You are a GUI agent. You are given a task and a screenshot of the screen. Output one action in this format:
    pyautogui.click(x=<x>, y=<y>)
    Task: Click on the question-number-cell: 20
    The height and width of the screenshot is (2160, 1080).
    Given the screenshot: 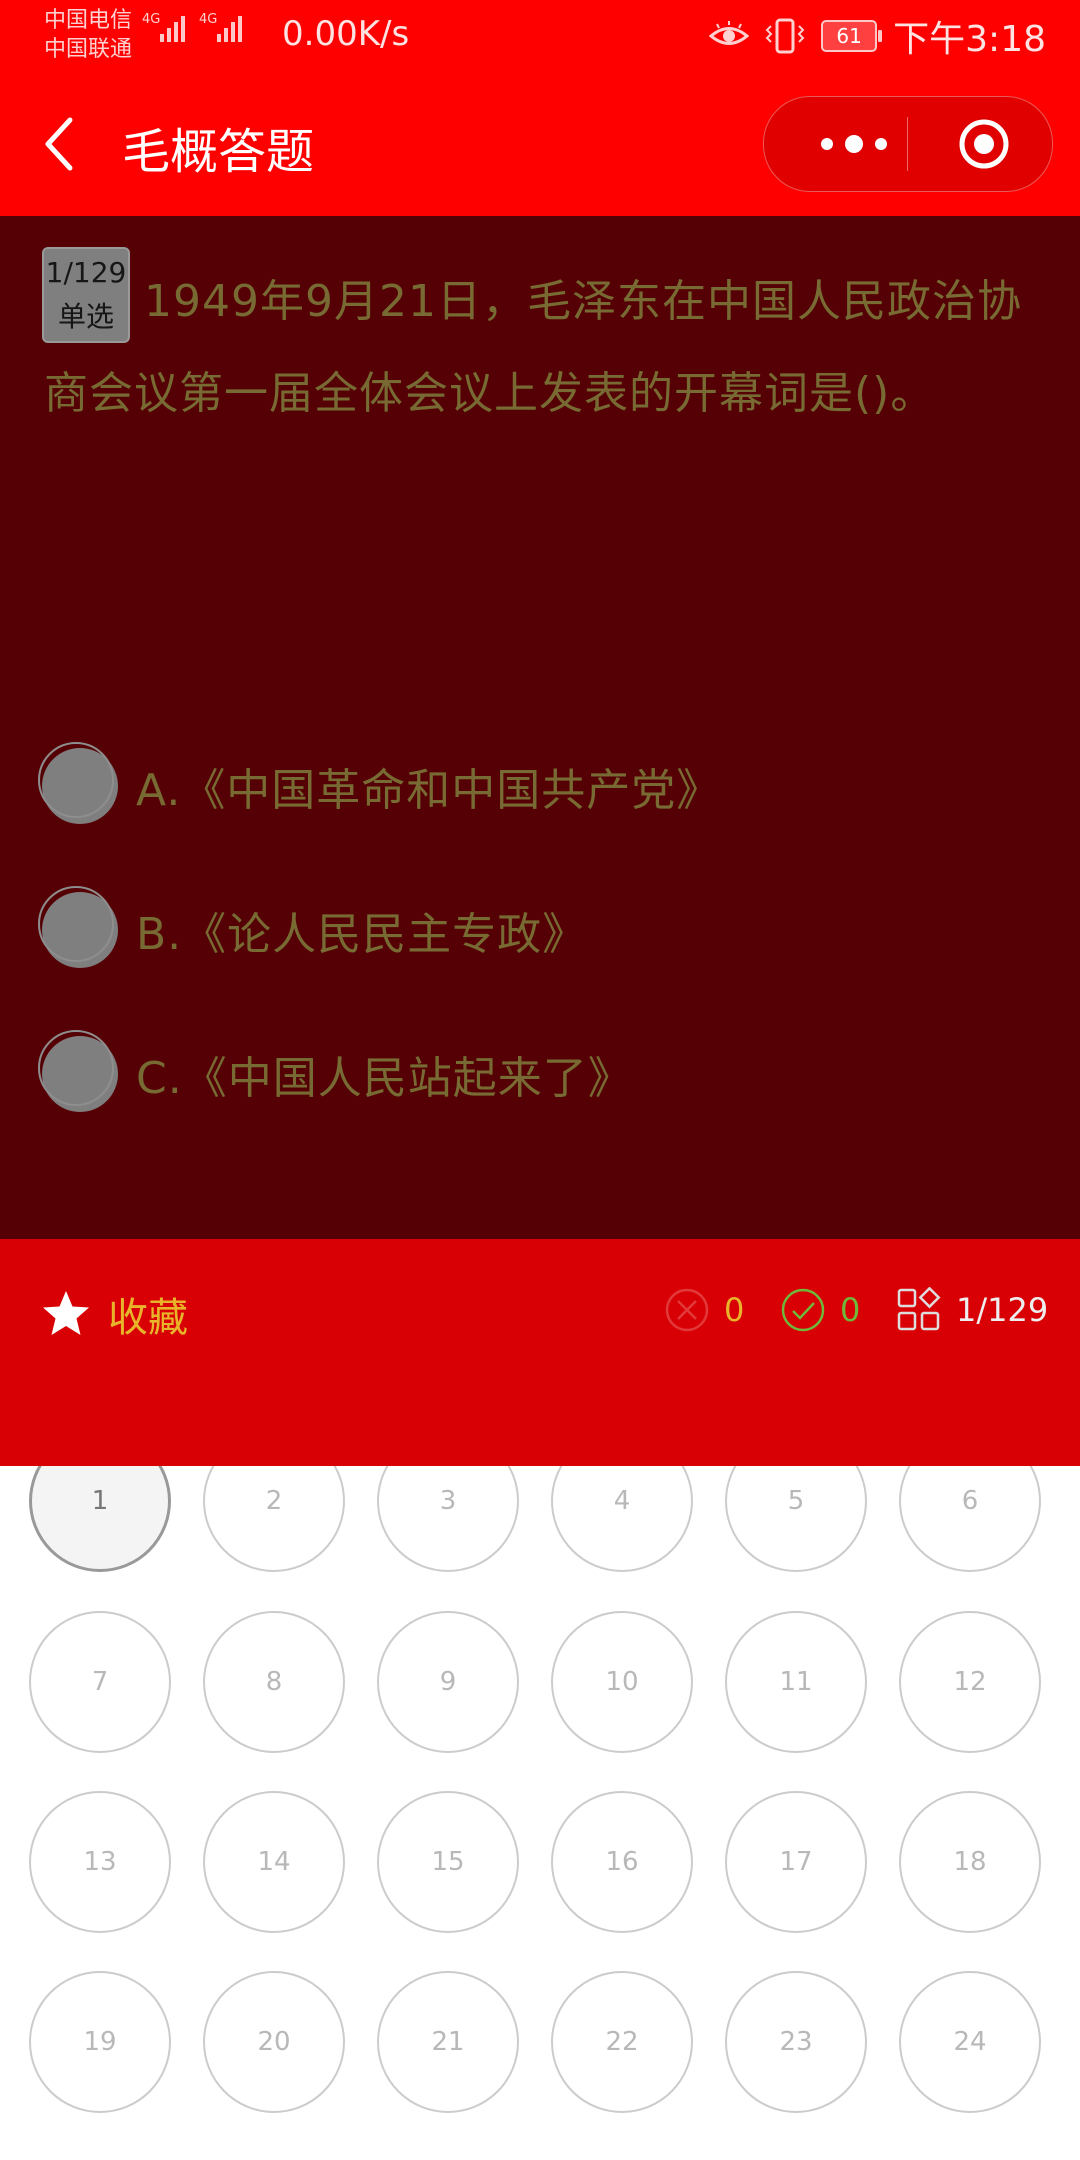 What is the action you would take?
    pyautogui.click(x=274, y=2042)
    